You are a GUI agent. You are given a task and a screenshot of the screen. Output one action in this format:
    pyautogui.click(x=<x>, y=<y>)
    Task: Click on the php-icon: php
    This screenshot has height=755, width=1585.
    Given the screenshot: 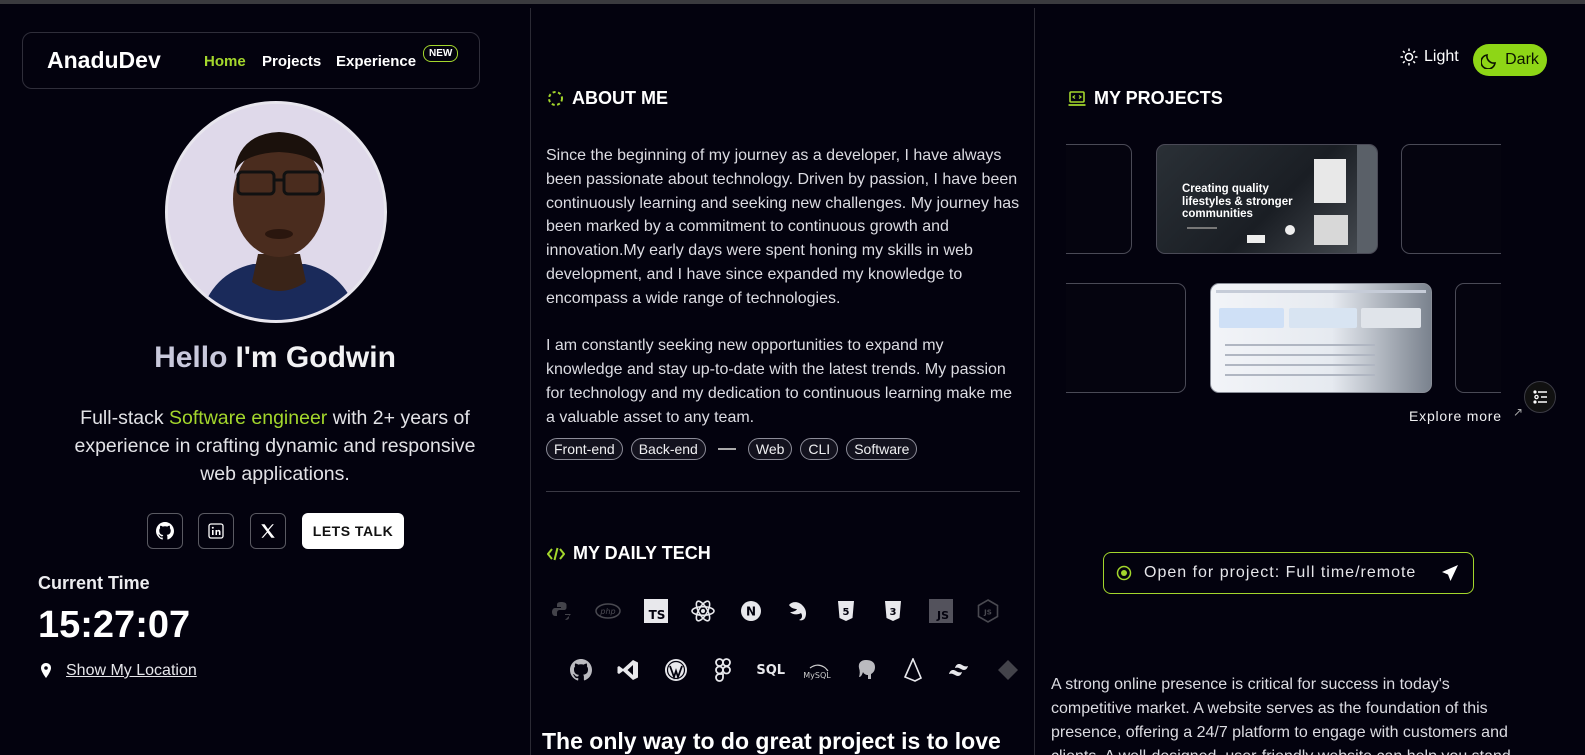 What is the action you would take?
    pyautogui.click(x=609, y=611)
    